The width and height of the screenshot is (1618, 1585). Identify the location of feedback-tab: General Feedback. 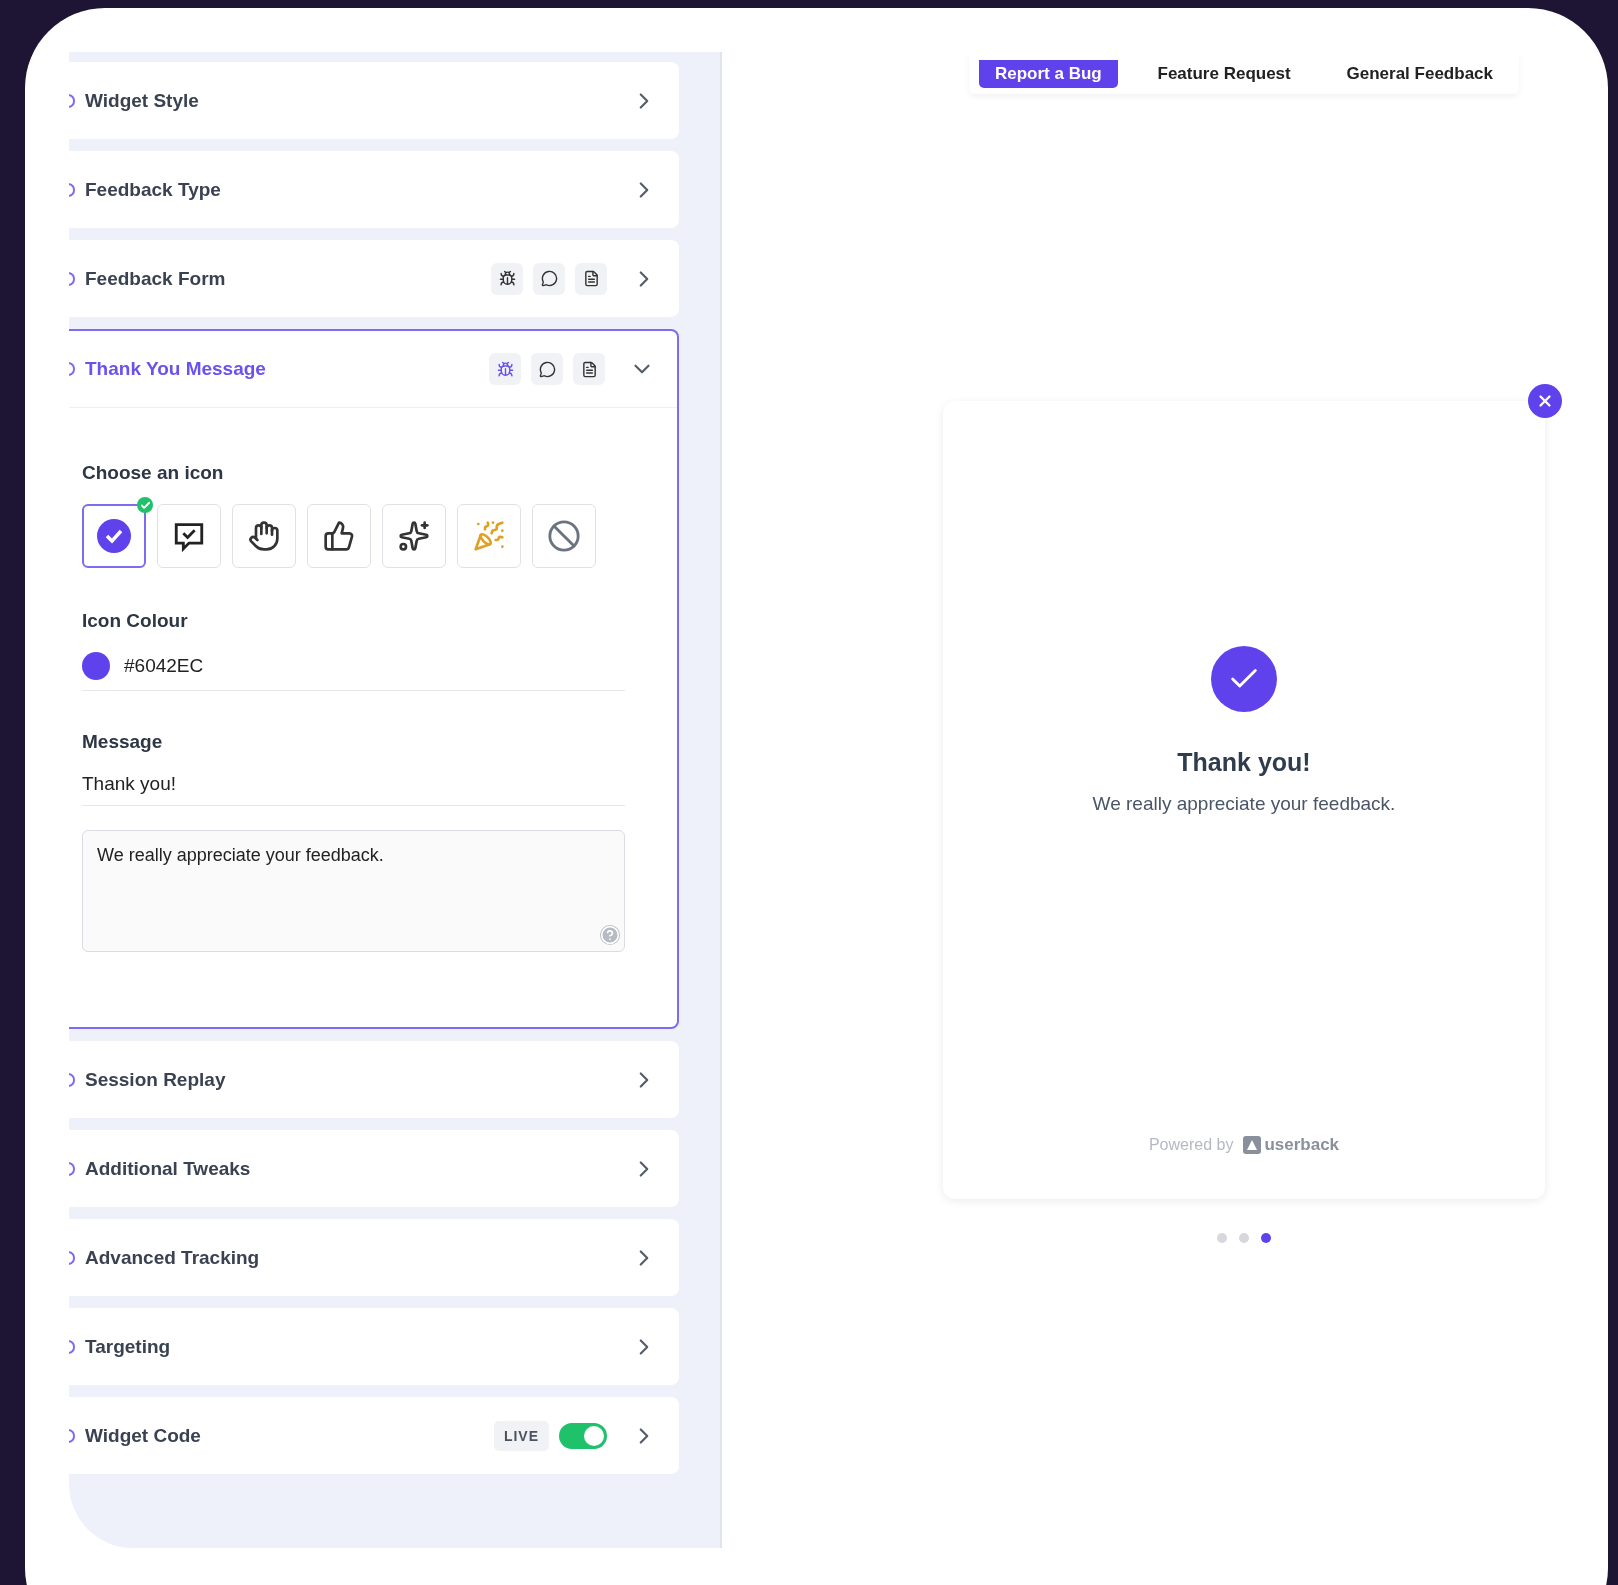
(1419, 74).